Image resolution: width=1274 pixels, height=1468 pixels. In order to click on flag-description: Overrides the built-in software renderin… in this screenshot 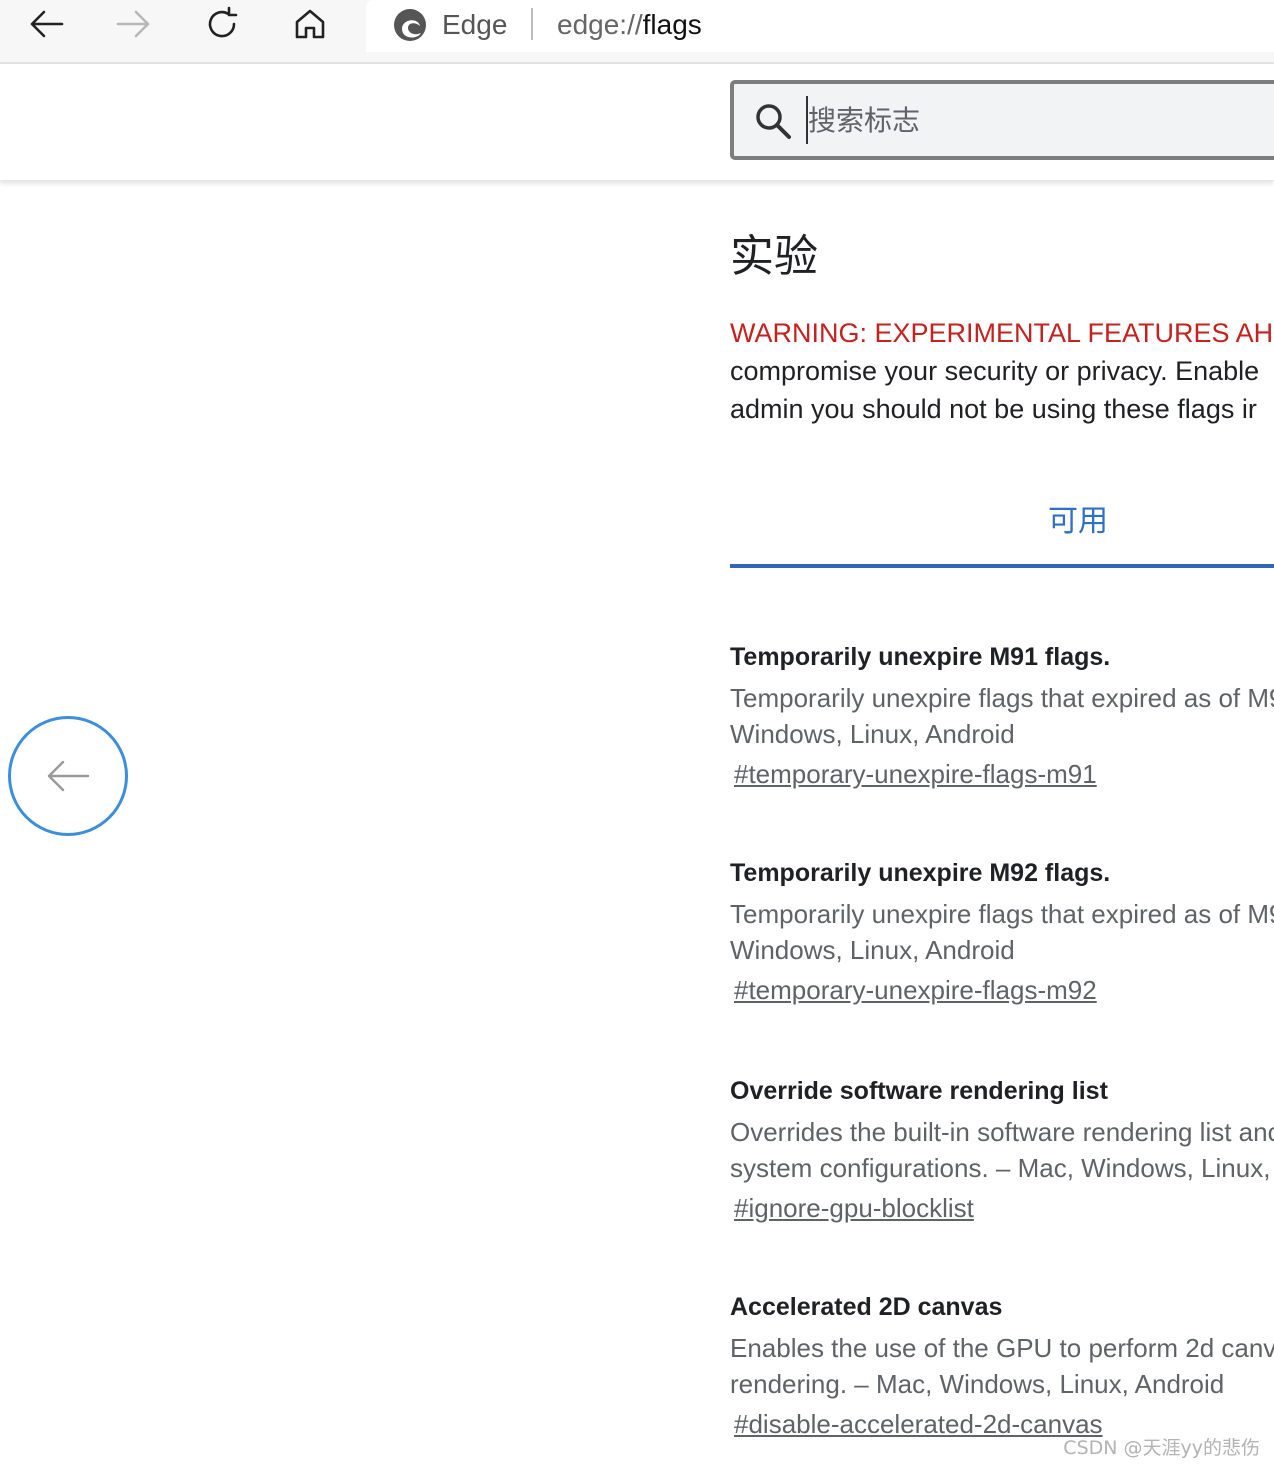, I will do `click(1002, 1150)`.